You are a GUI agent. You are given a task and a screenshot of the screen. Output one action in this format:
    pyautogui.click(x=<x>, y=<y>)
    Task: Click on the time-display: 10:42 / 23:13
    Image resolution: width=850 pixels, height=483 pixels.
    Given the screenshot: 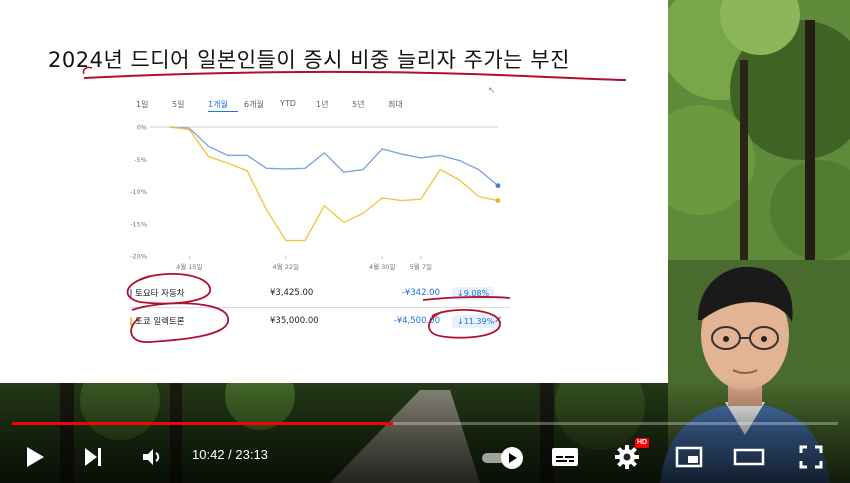 What is the action you would take?
    pyautogui.click(x=230, y=454)
    